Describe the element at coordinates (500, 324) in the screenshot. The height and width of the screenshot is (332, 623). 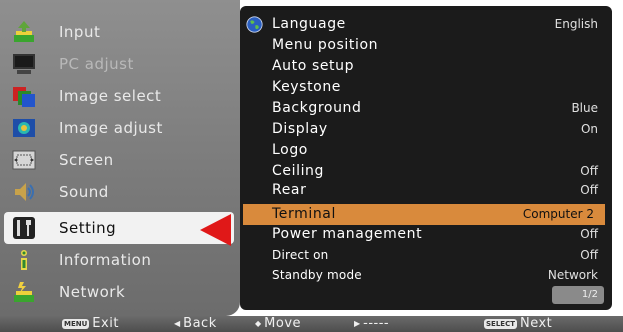
I see `select-key-icon: SELECT` at that location.